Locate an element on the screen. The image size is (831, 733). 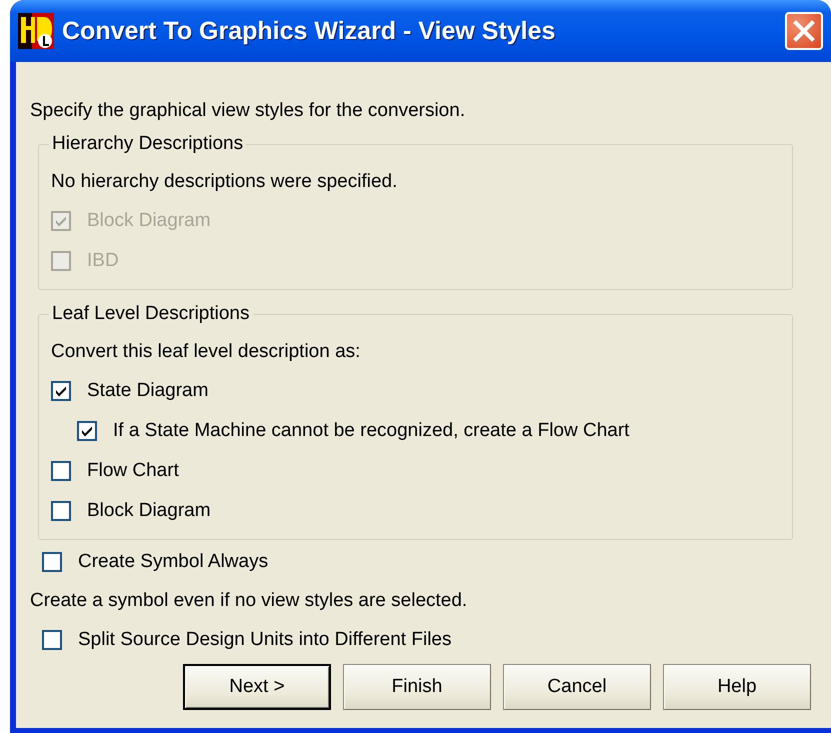
checkbox-label: Split Source Design Units into Different Files is located at coordinates (265, 640).